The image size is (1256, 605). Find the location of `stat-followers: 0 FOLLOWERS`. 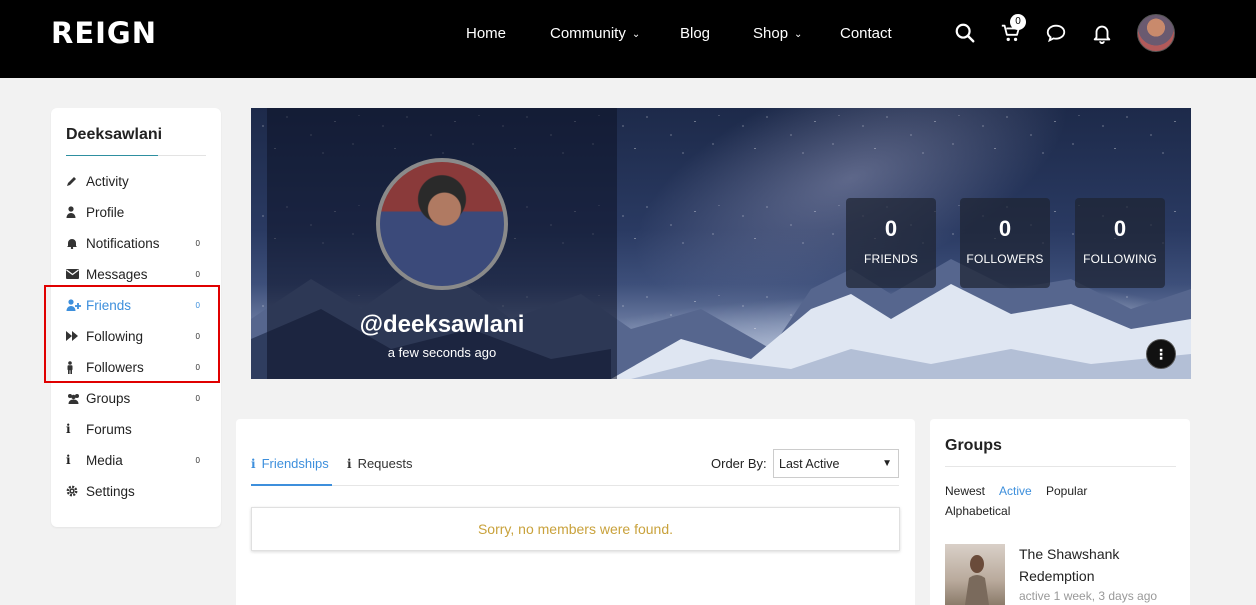

stat-followers: 0 FOLLOWERS is located at coordinates (1005, 243).